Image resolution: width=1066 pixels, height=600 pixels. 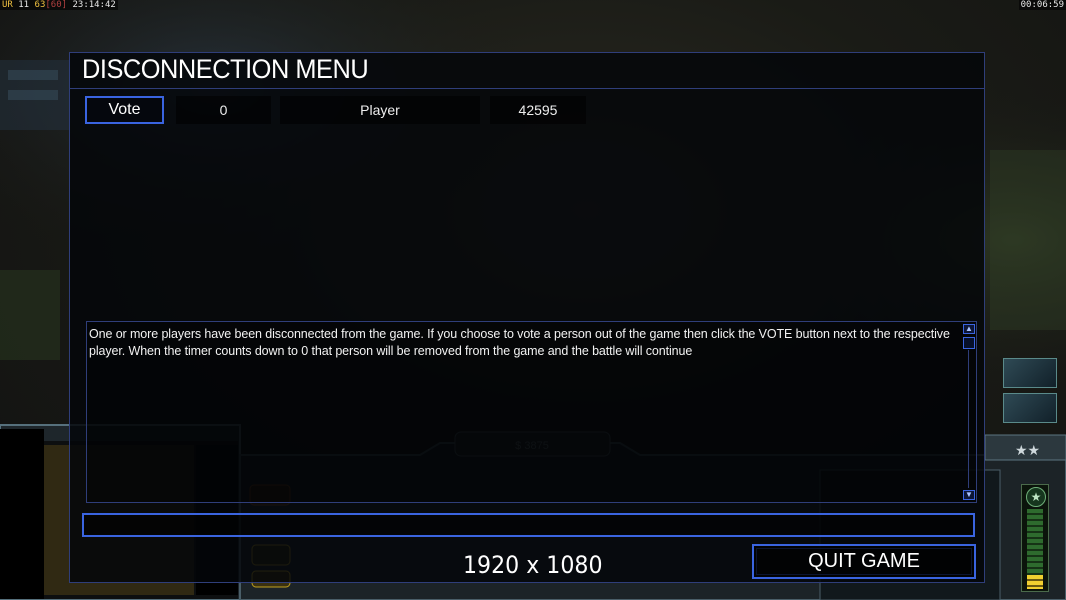 I want to click on ur-value: 11, so click(x=24, y=5).